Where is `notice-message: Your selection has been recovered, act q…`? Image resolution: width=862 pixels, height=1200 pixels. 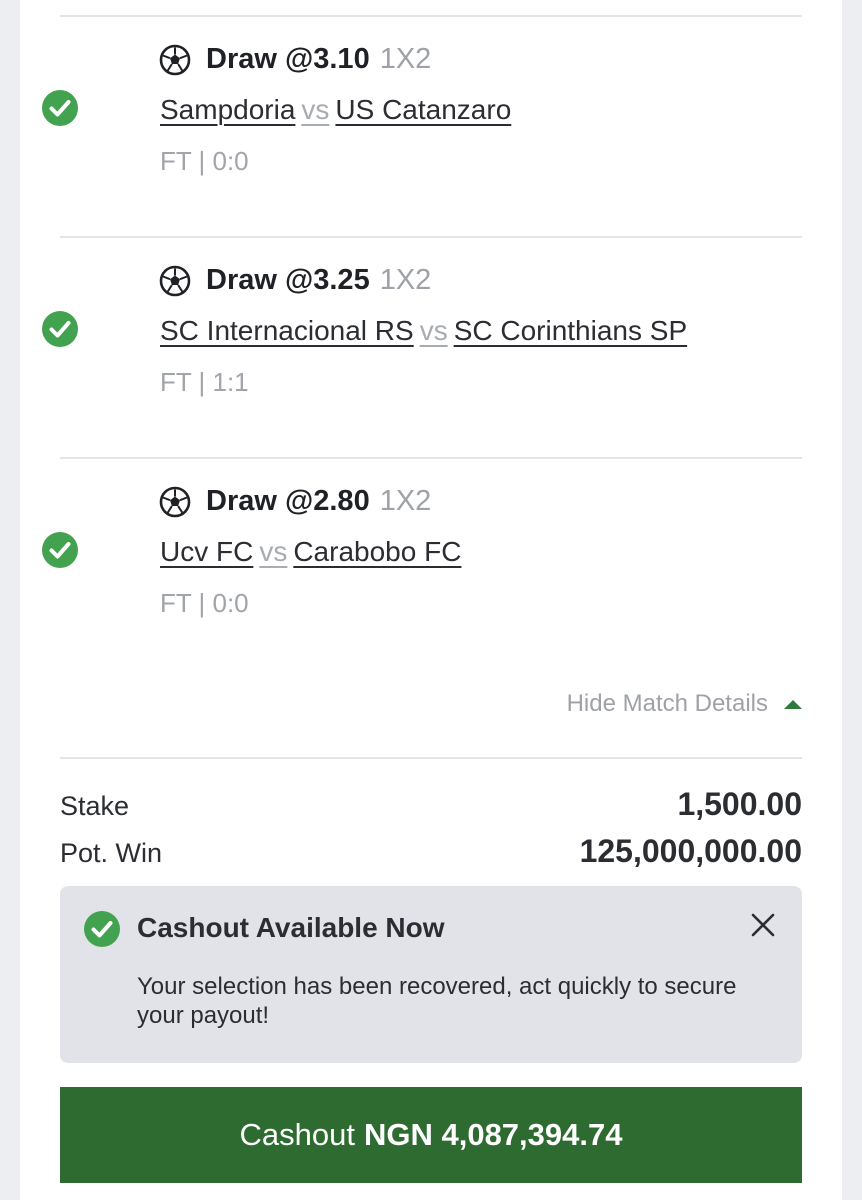 notice-message: Your selection has been recovered, act q… is located at coordinates (437, 1001).